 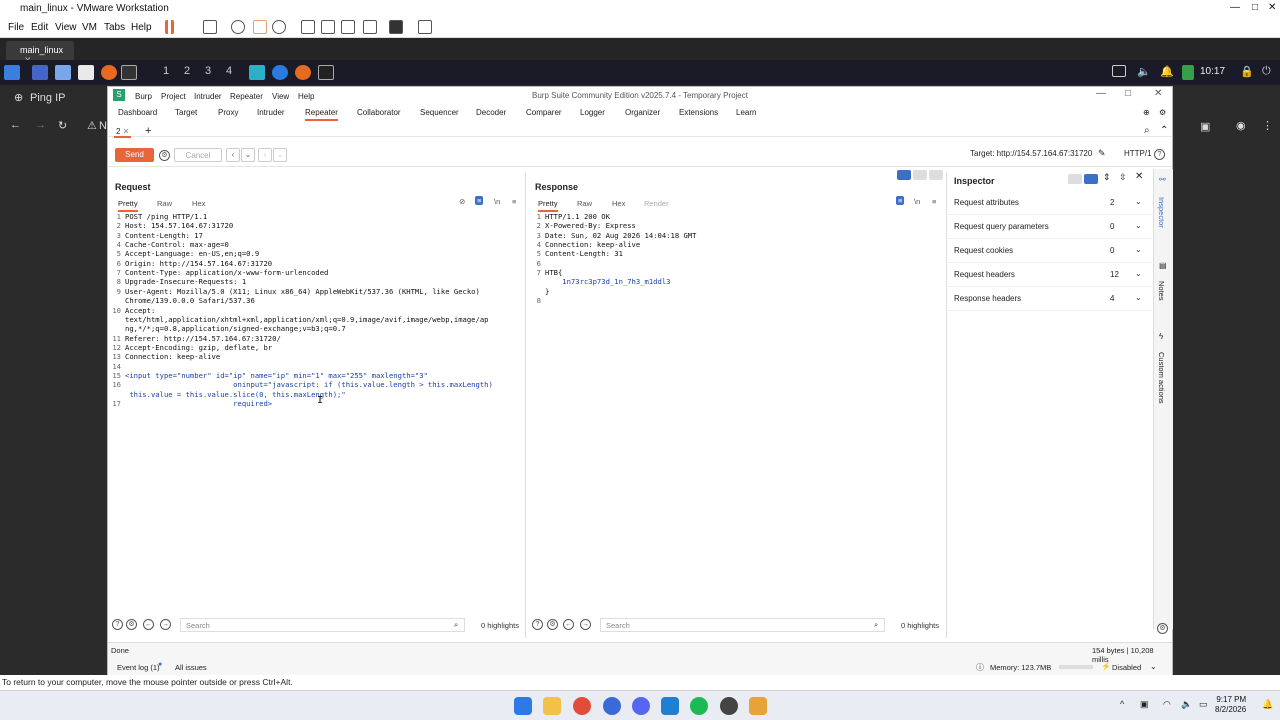 What do you see at coordinates (592, 112) in the screenshot?
I see `tool-logger: Logger` at bounding box center [592, 112].